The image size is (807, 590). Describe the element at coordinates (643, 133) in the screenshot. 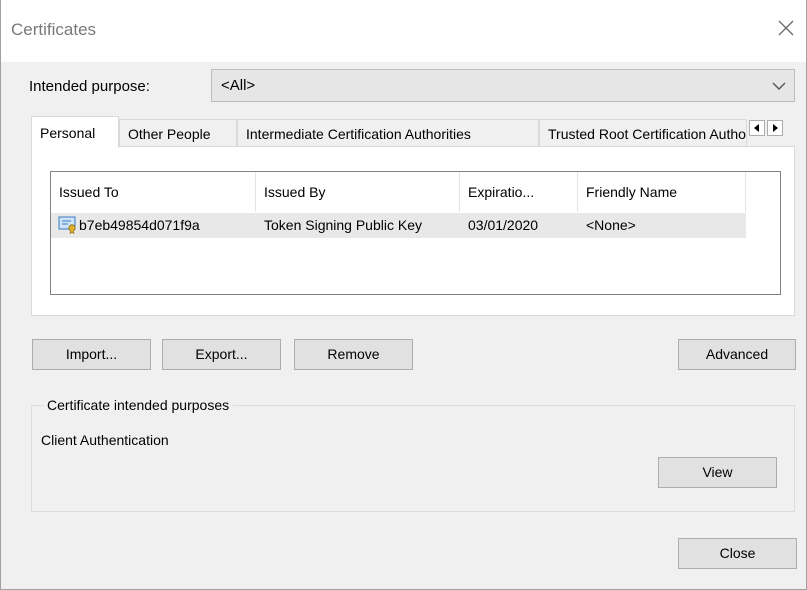

I see `tab-trusted-root-ca: Trusted Root Certification Authorities` at that location.